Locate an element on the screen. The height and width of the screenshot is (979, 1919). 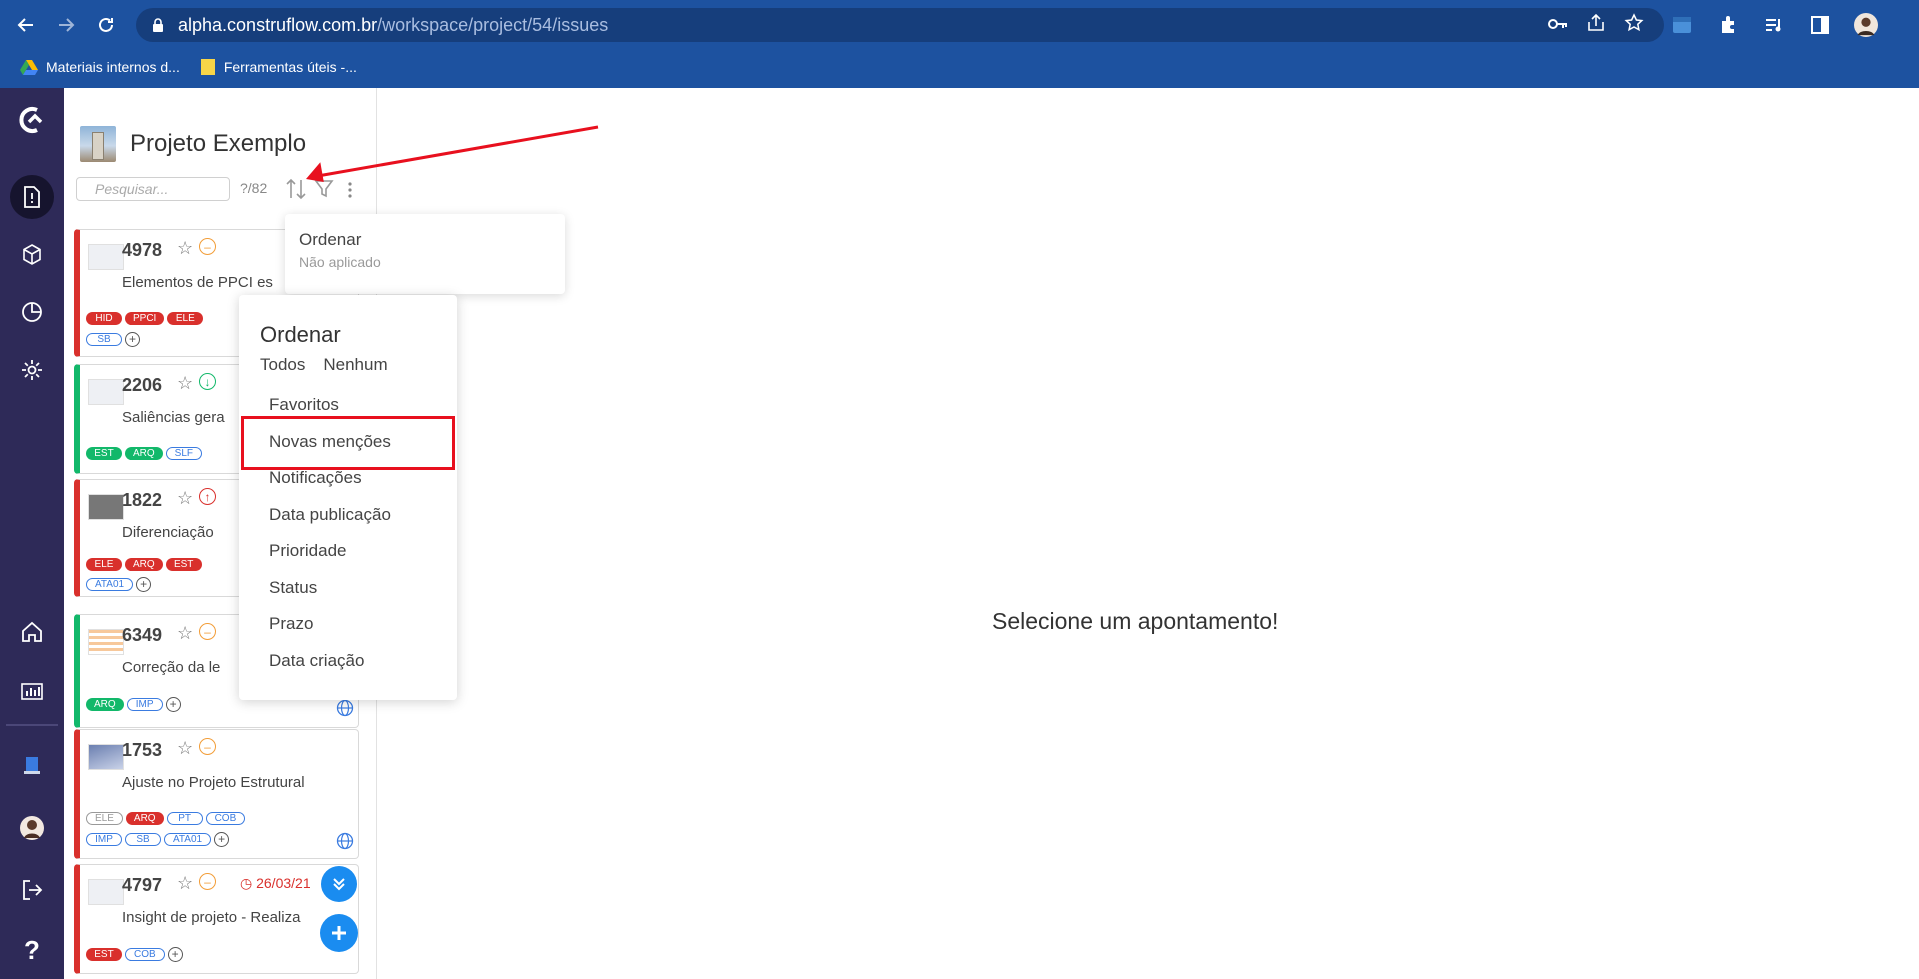
media-queue-icon is located at coordinates (1774, 25).